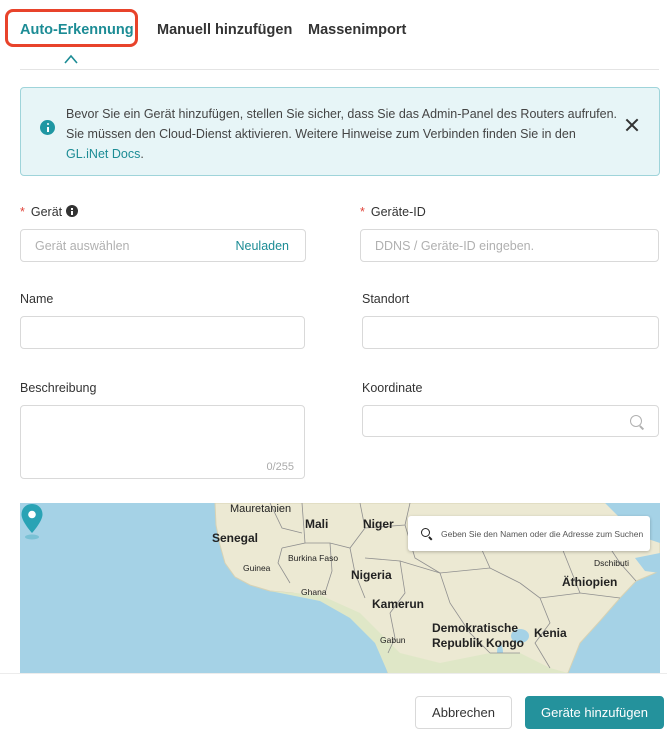  Describe the element at coordinates (262, 246) in the screenshot. I see `reload-button: Neuladen` at that location.